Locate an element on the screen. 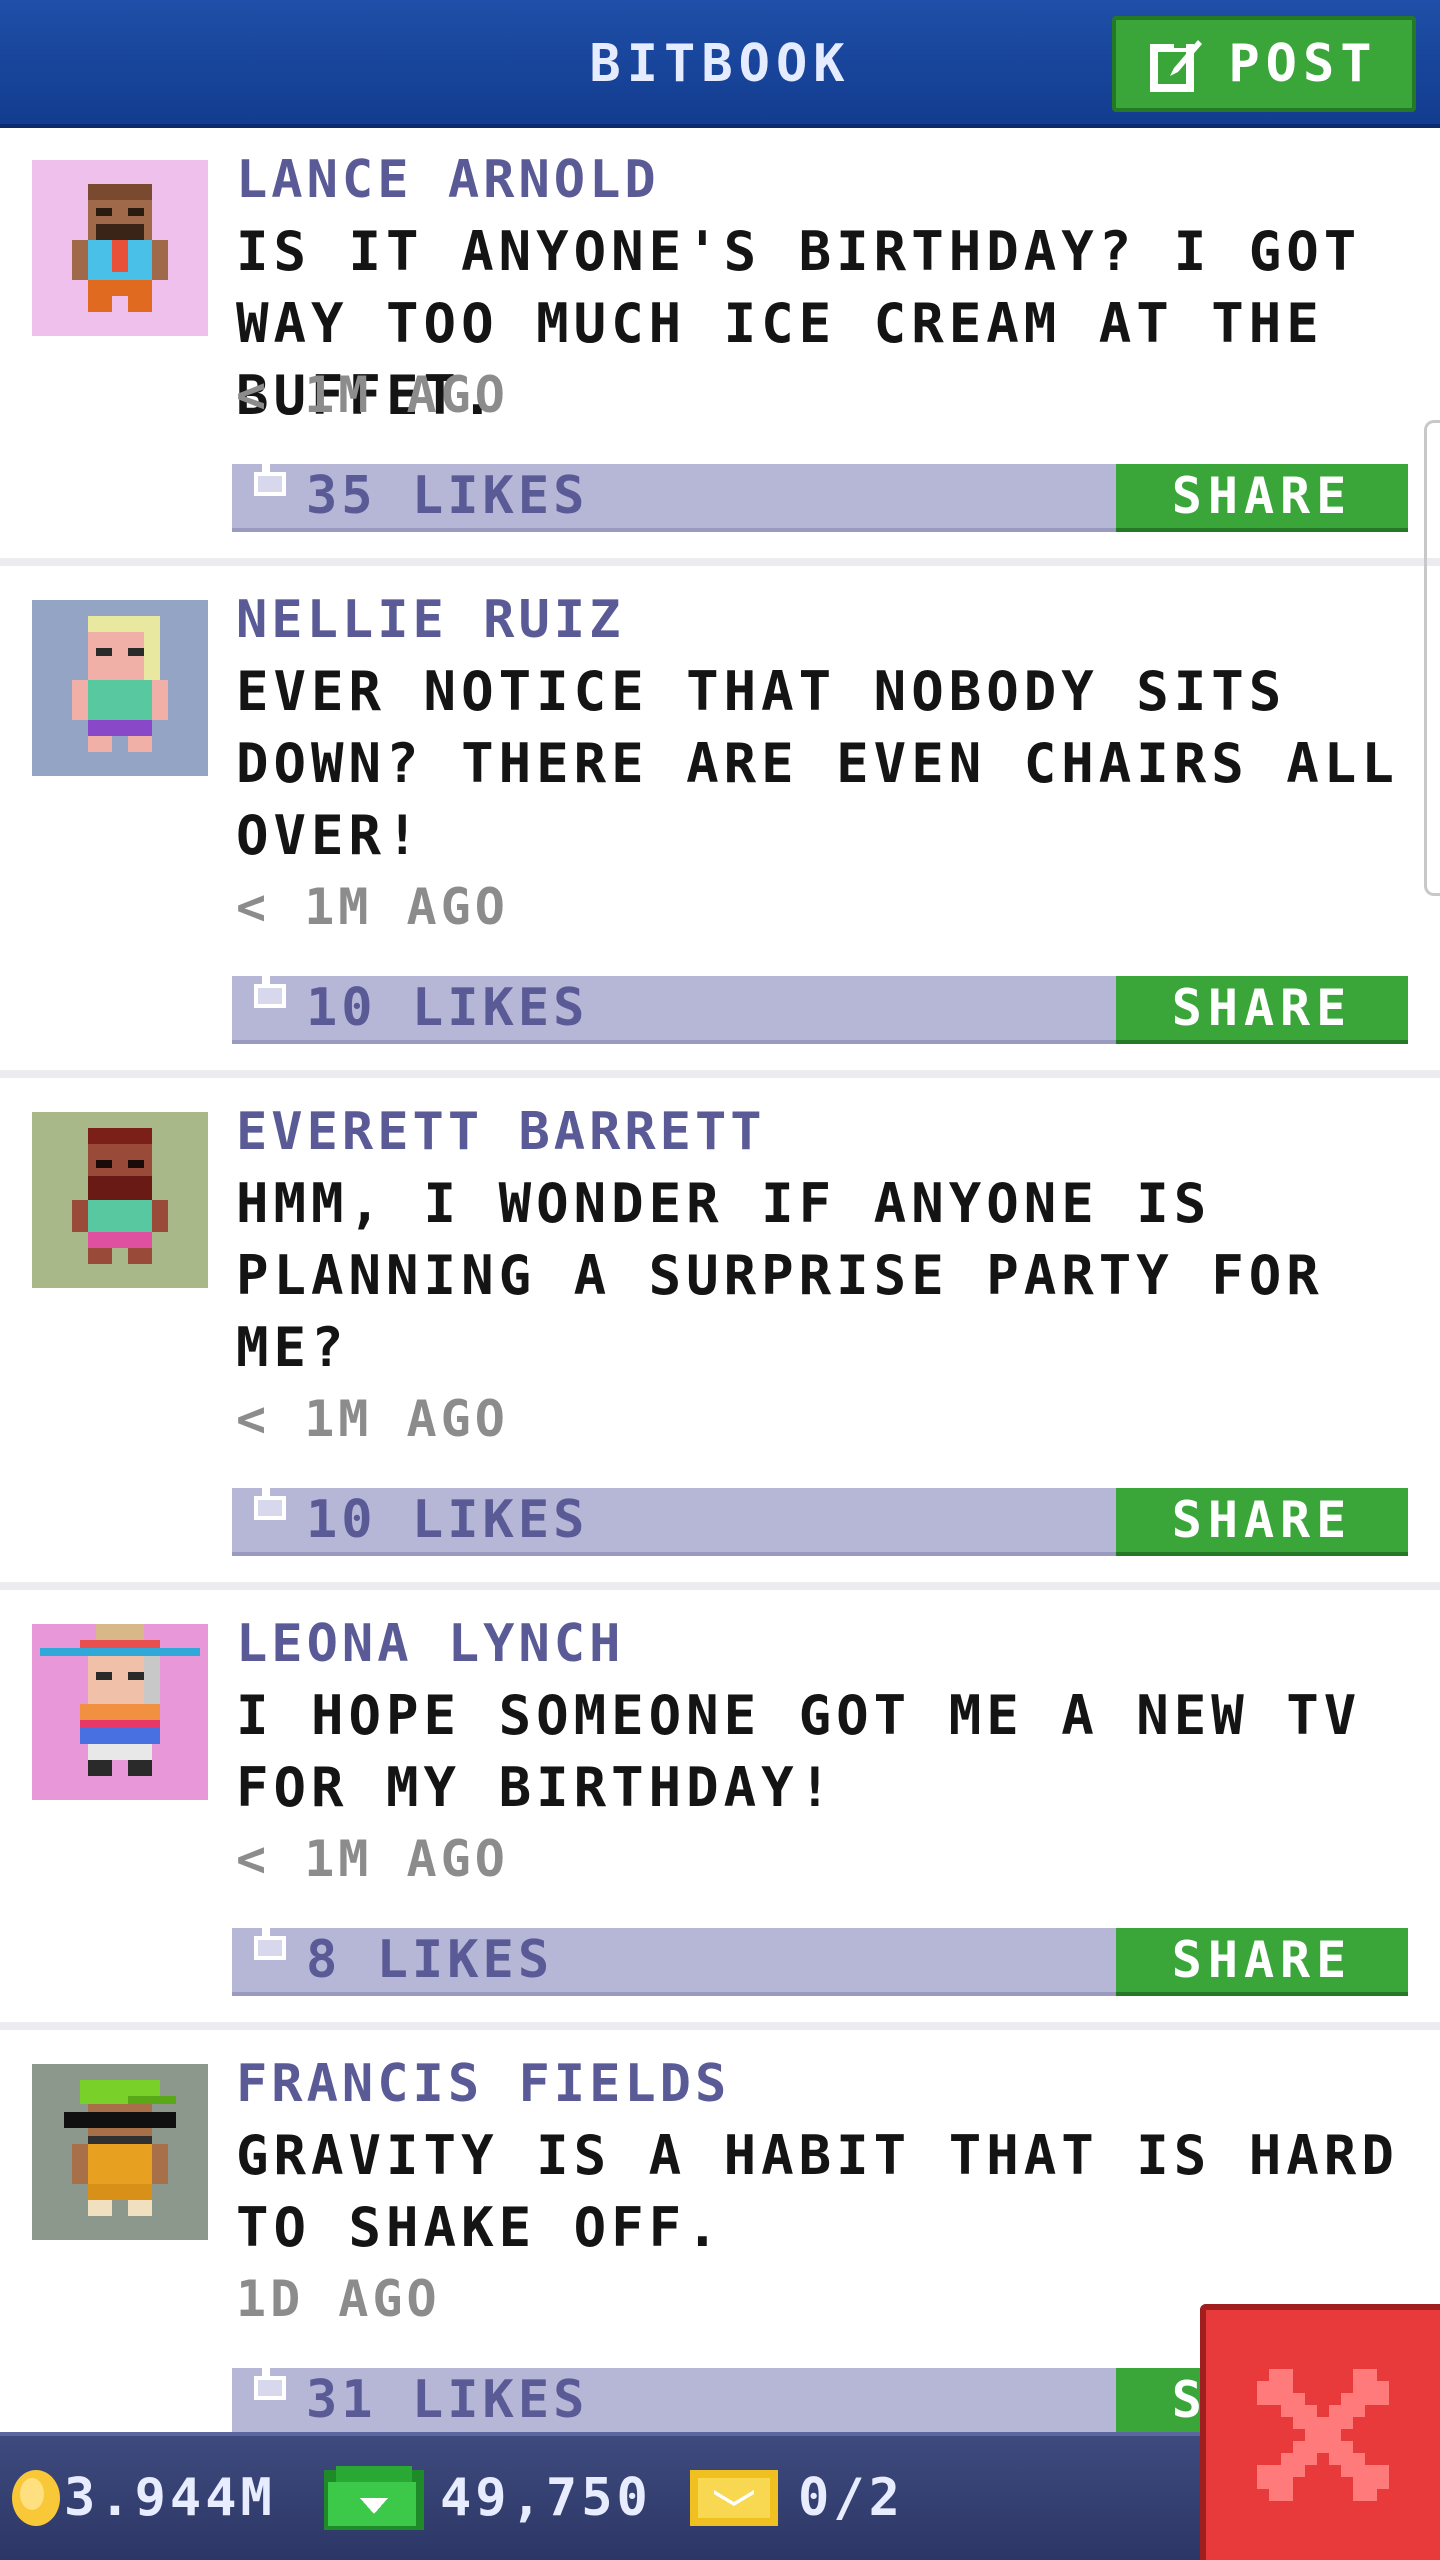 The height and width of the screenshot is (2560, 1440). ticket-icon is located at coordinates (734, 2498).